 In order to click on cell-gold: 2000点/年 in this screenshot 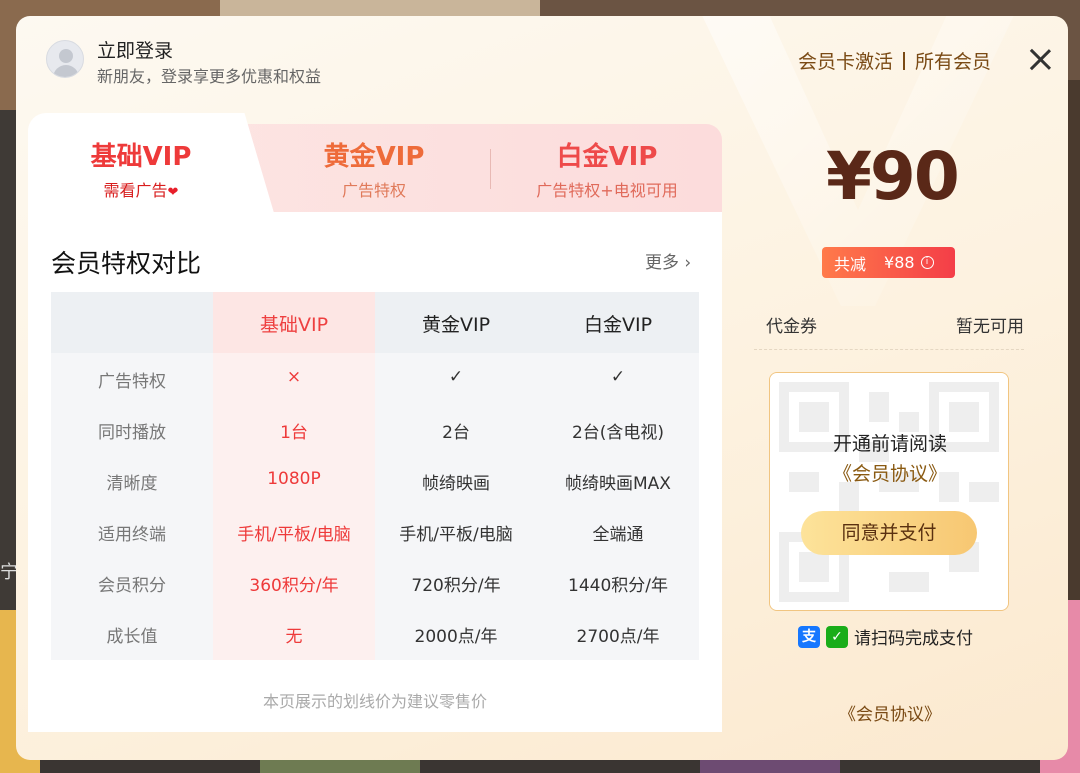, I will do `click(456, 637)`.